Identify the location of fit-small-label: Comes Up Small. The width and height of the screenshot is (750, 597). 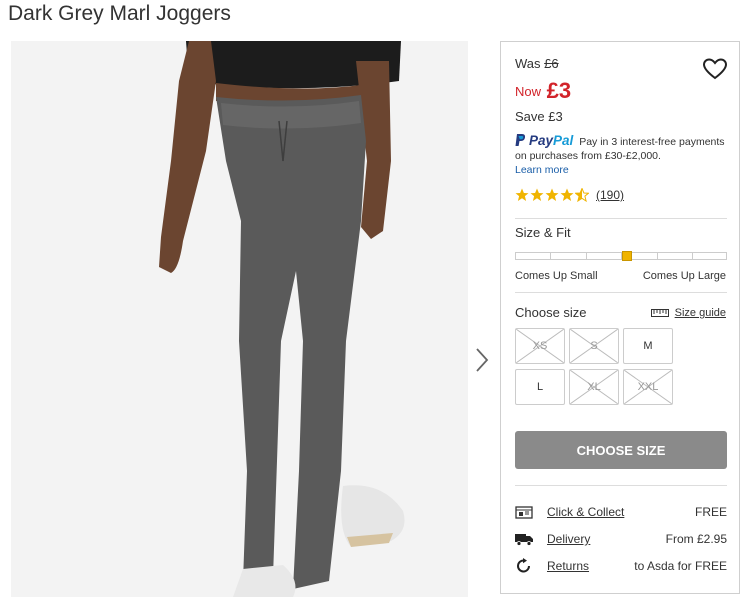
(556, 276).